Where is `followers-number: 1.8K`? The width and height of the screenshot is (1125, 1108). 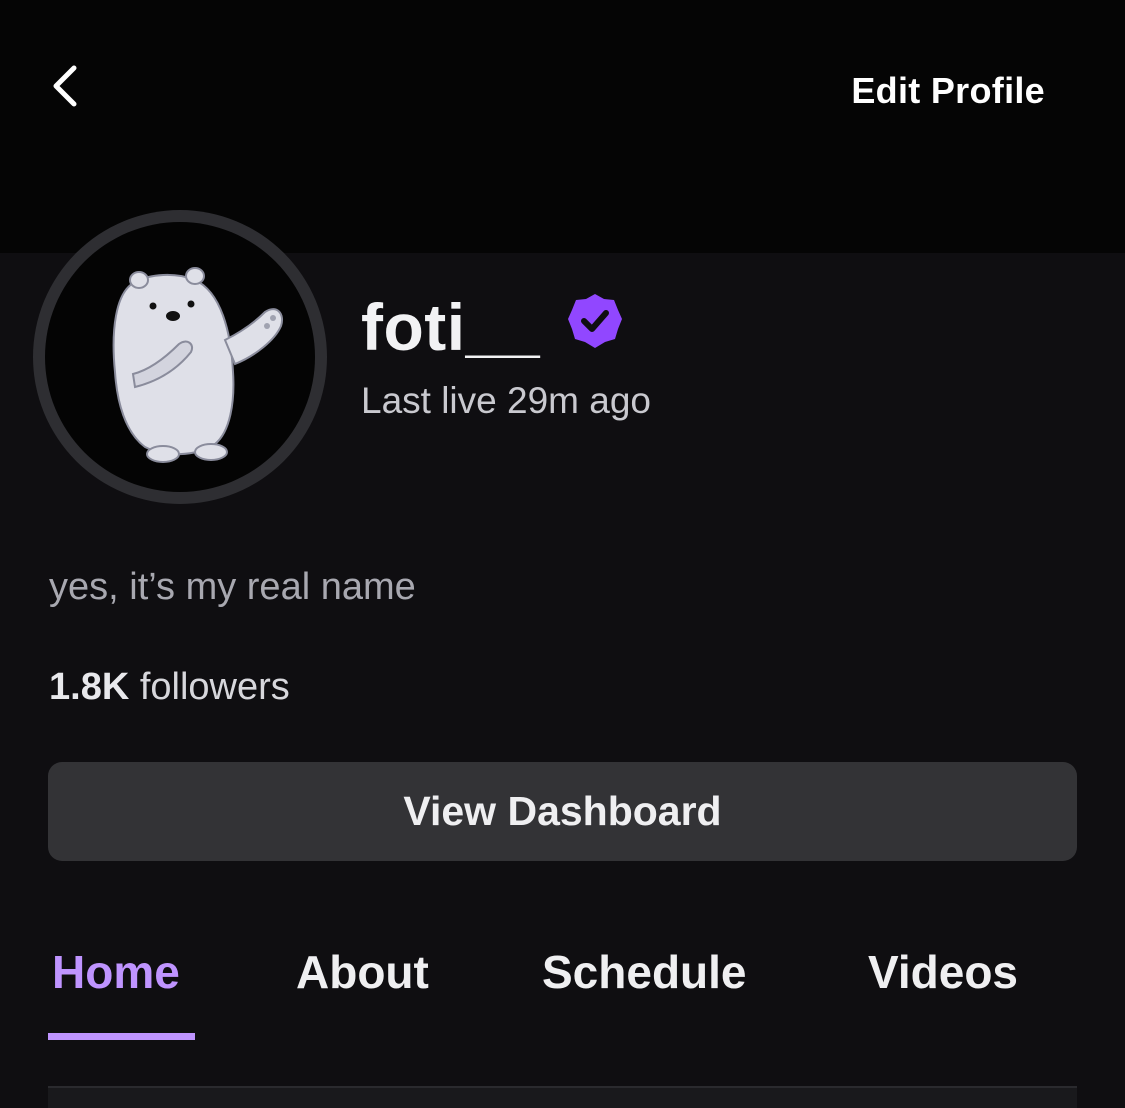
followers-number: 1.8K is located at coordinates (89, 687).